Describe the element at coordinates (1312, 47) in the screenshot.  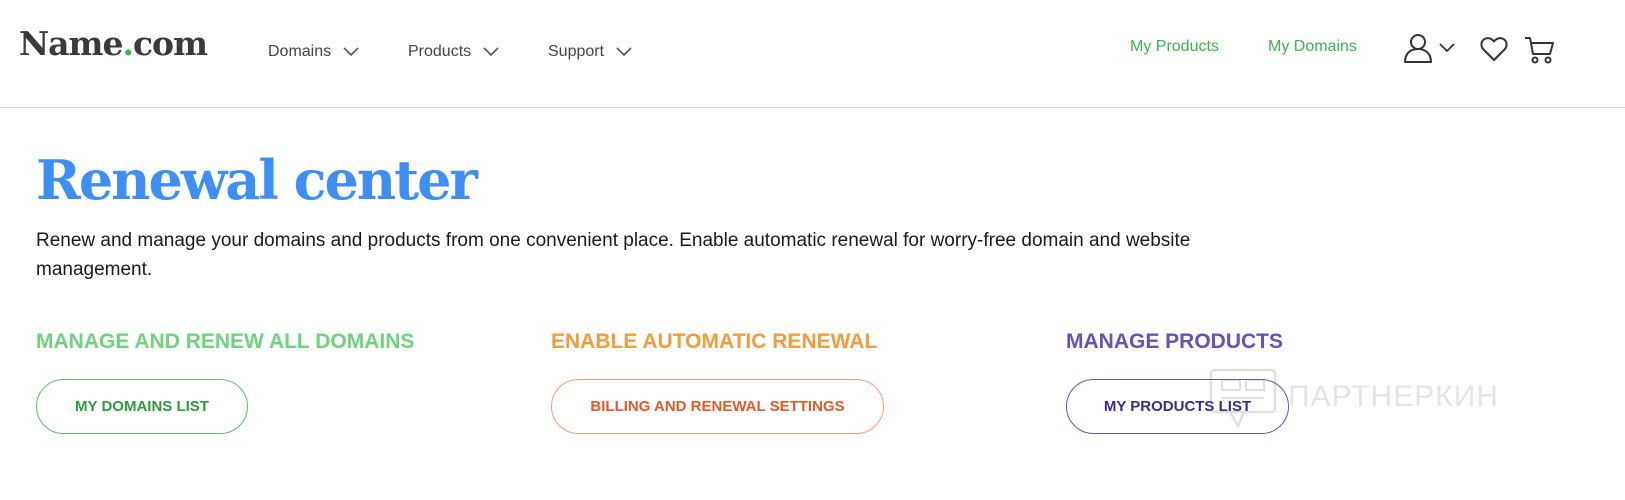
I see `my-domains-link: My Domains` at that location.